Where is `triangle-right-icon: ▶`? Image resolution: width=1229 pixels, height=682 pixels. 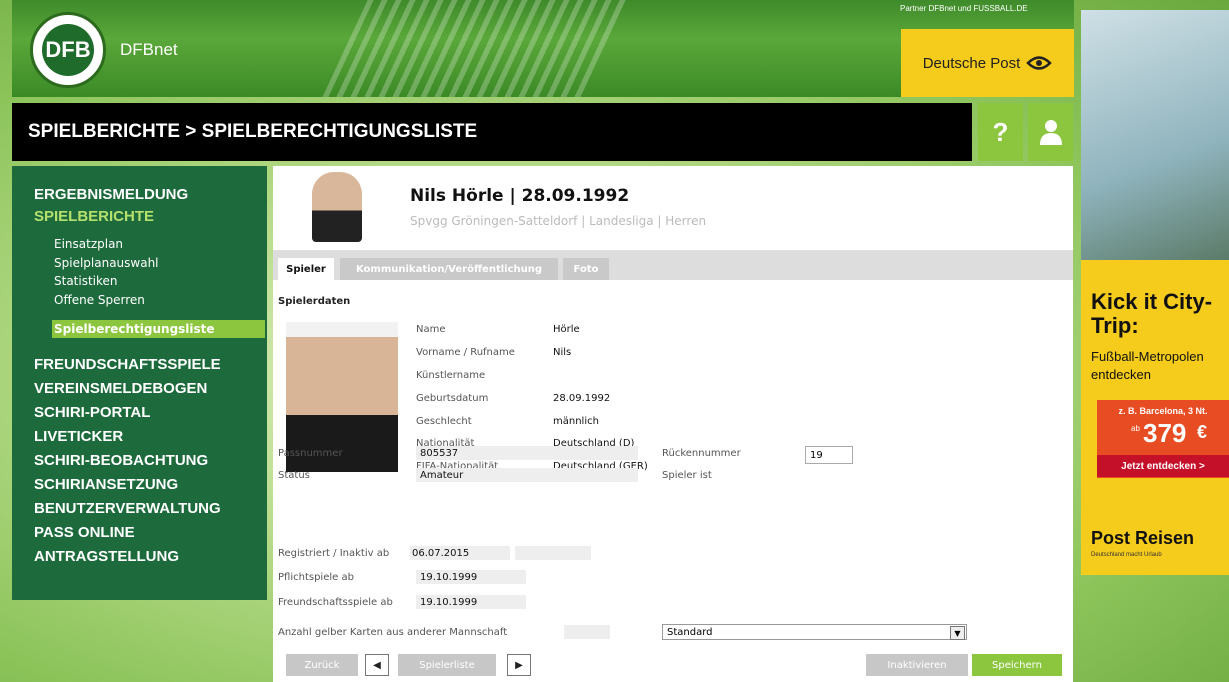
triangle-right-icon: ▶ is located at coordinates (519, 665).